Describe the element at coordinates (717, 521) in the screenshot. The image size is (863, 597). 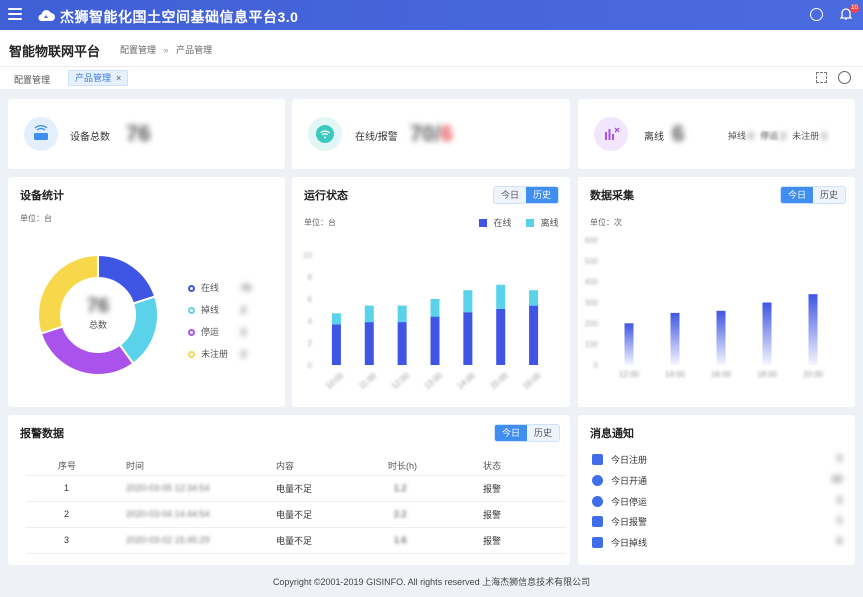
I see `notice-item: 今日报警 1` at that location.